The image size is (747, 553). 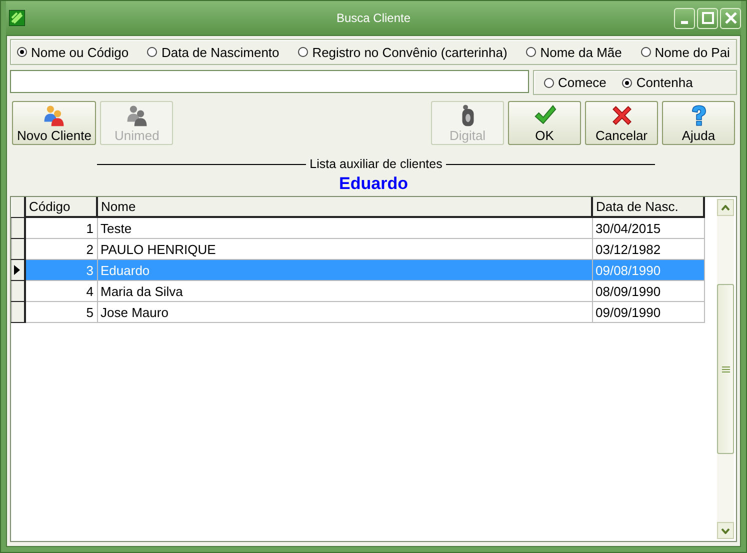 I want to click on window-title: Busca Cliente, so click(x=373, y=18).